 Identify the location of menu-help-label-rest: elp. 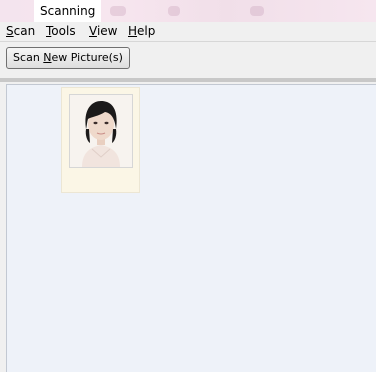
(146, 31).